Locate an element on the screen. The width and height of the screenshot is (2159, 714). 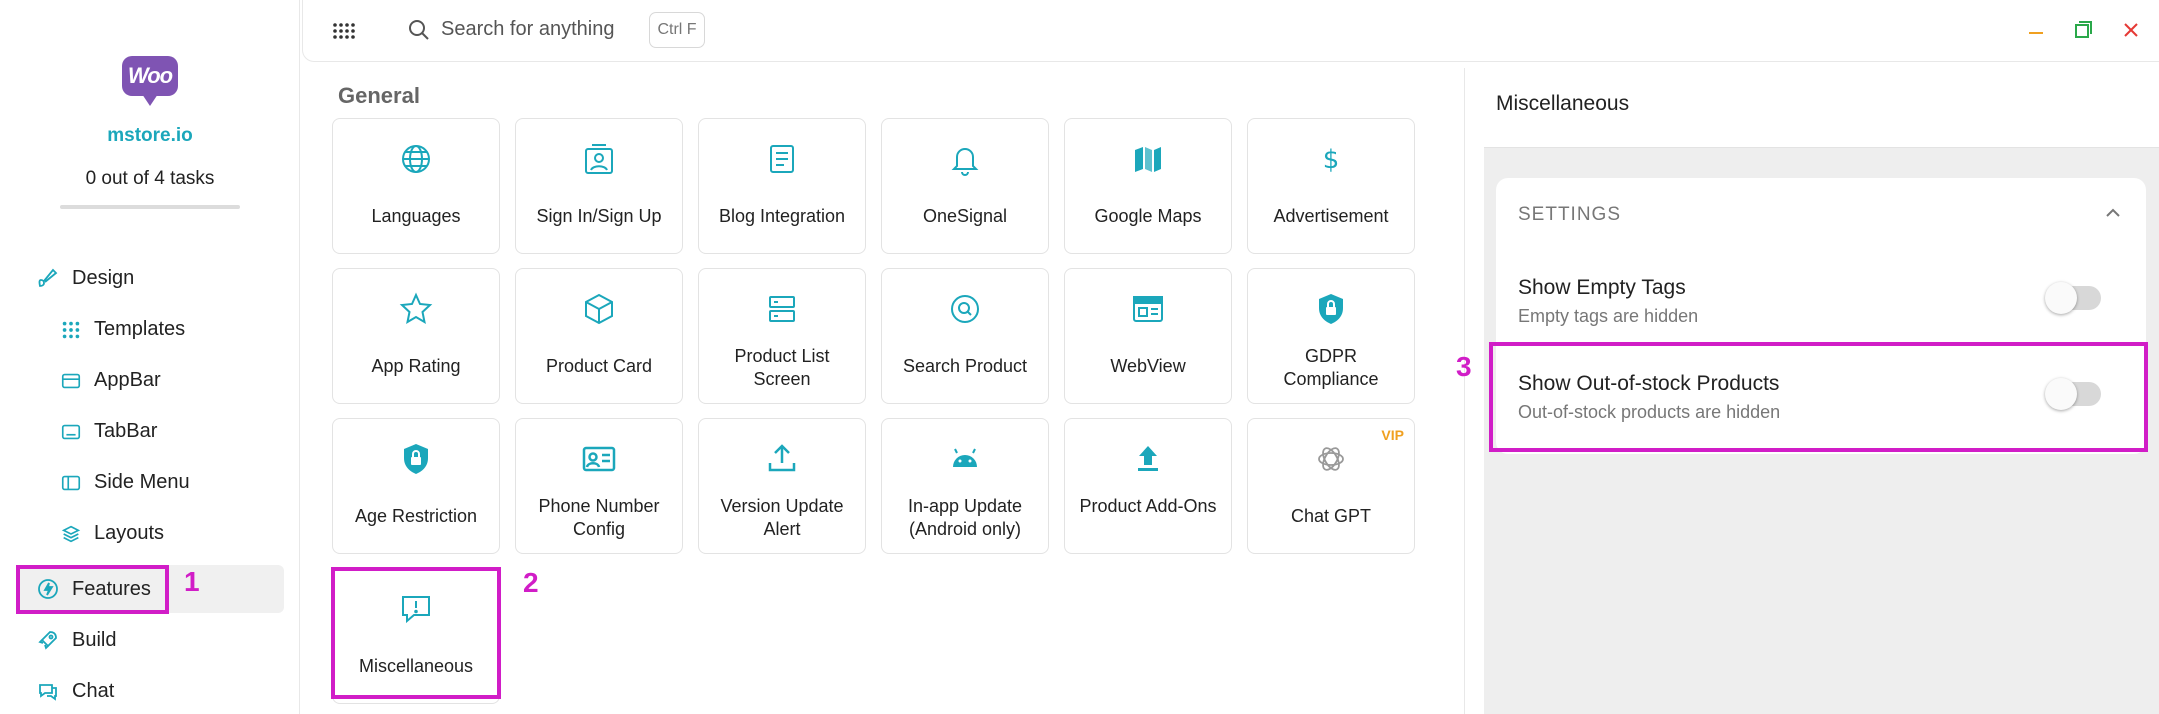
tasks-progress-bar is located at coordinates (150, 207).